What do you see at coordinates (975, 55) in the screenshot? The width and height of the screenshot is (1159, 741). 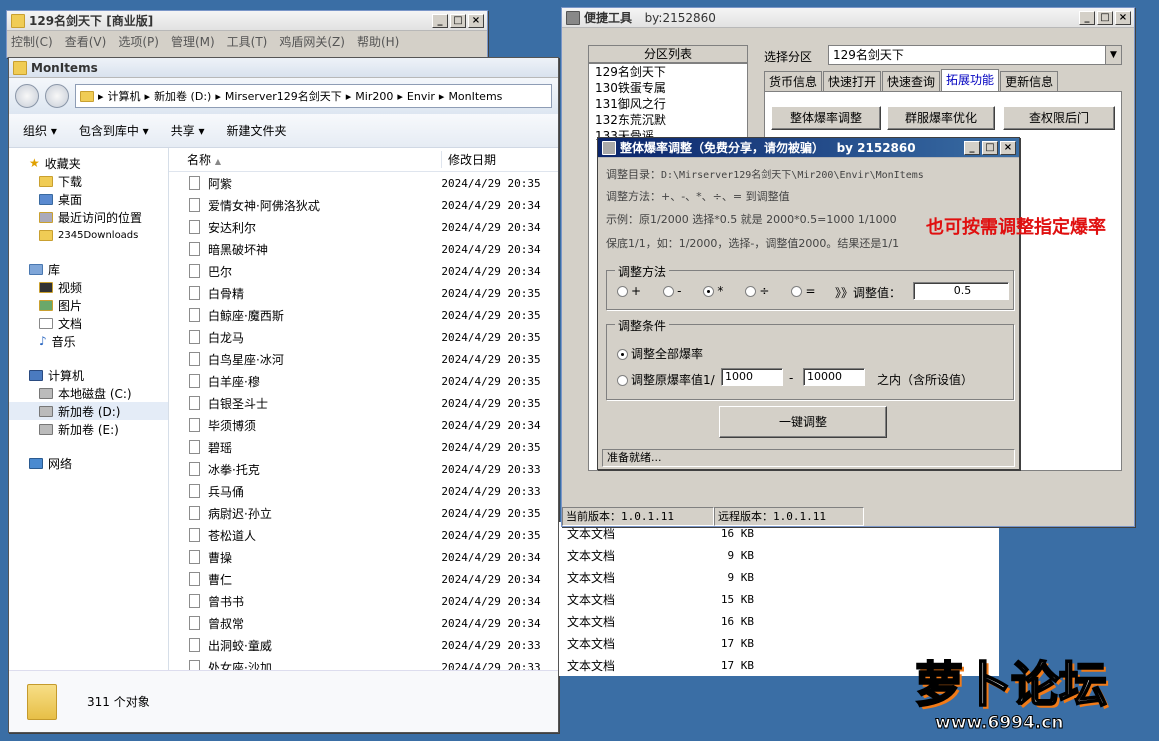 I see `partition-select: 129名剑天下 ▼` at bounding box center [975, 55].